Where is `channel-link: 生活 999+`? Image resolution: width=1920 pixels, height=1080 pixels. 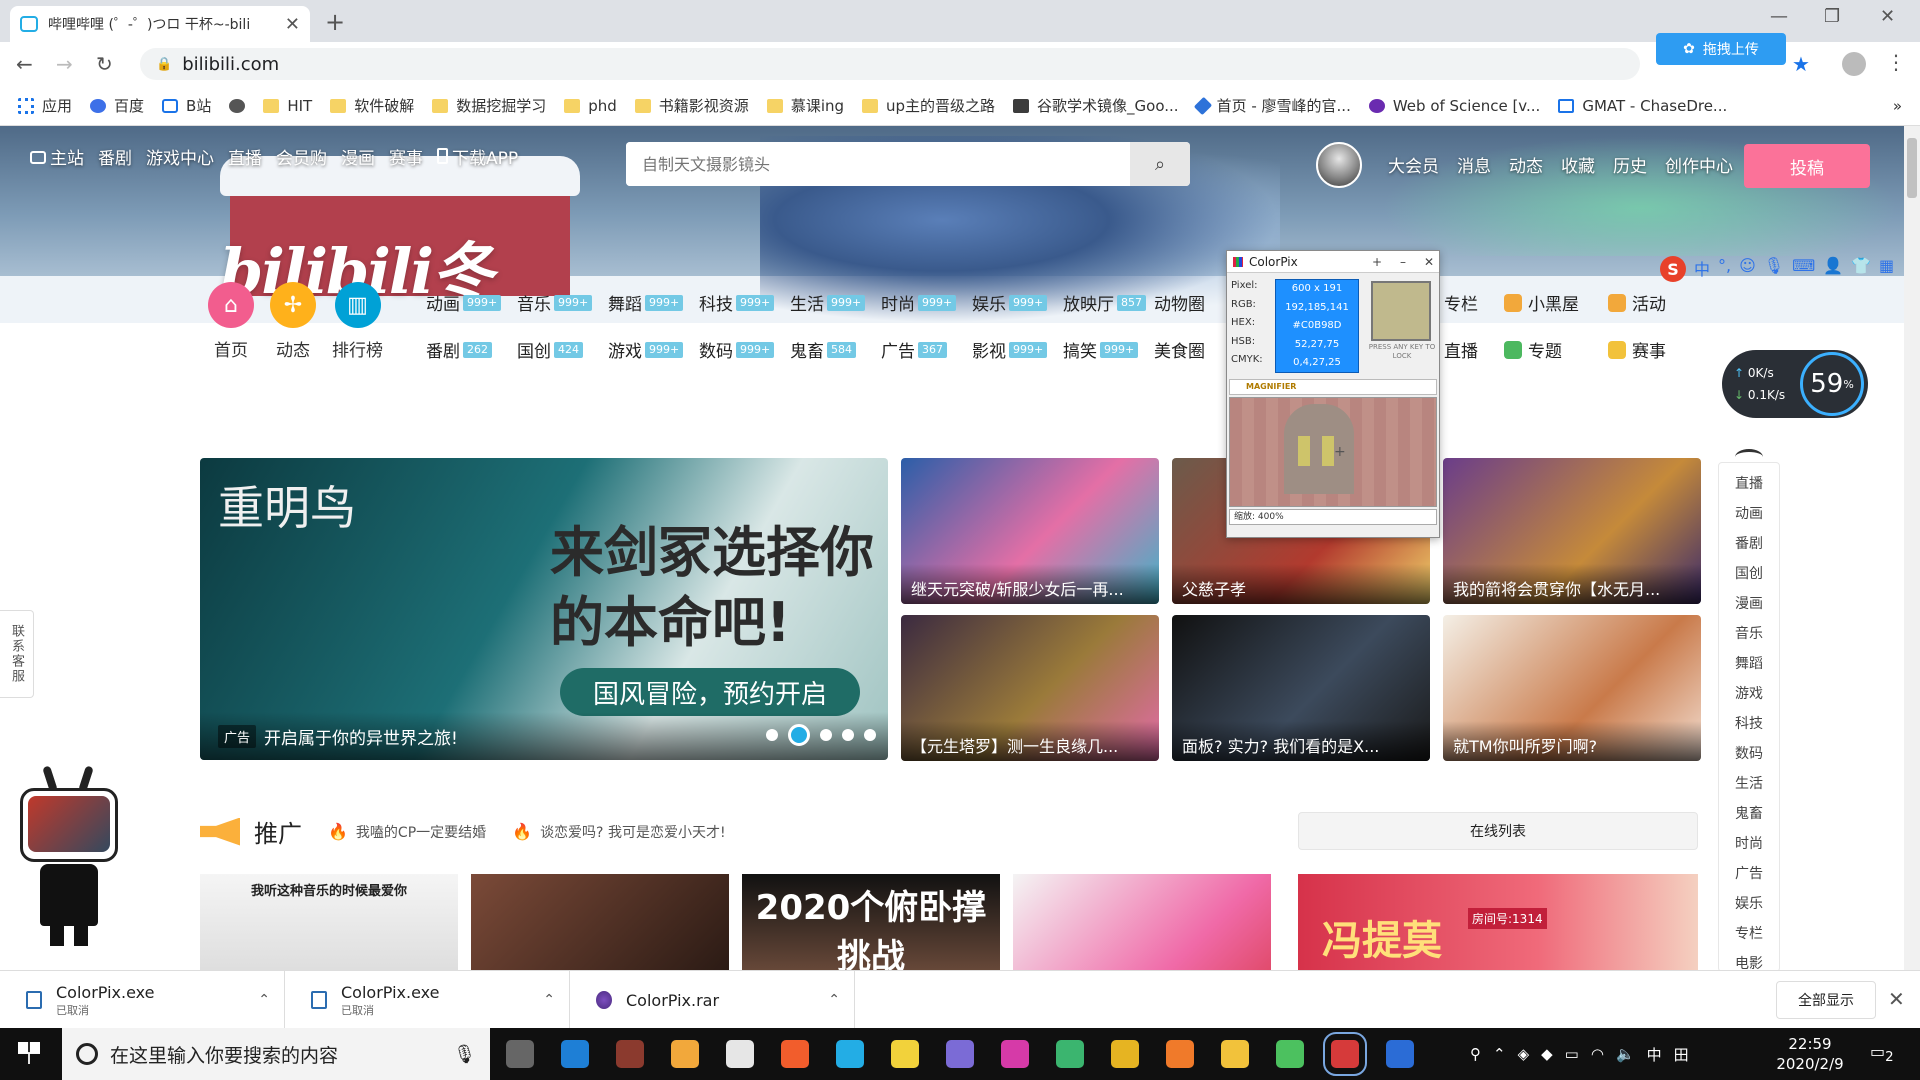
channel-link: 生活 999+ is located at coordinates (835, 302).